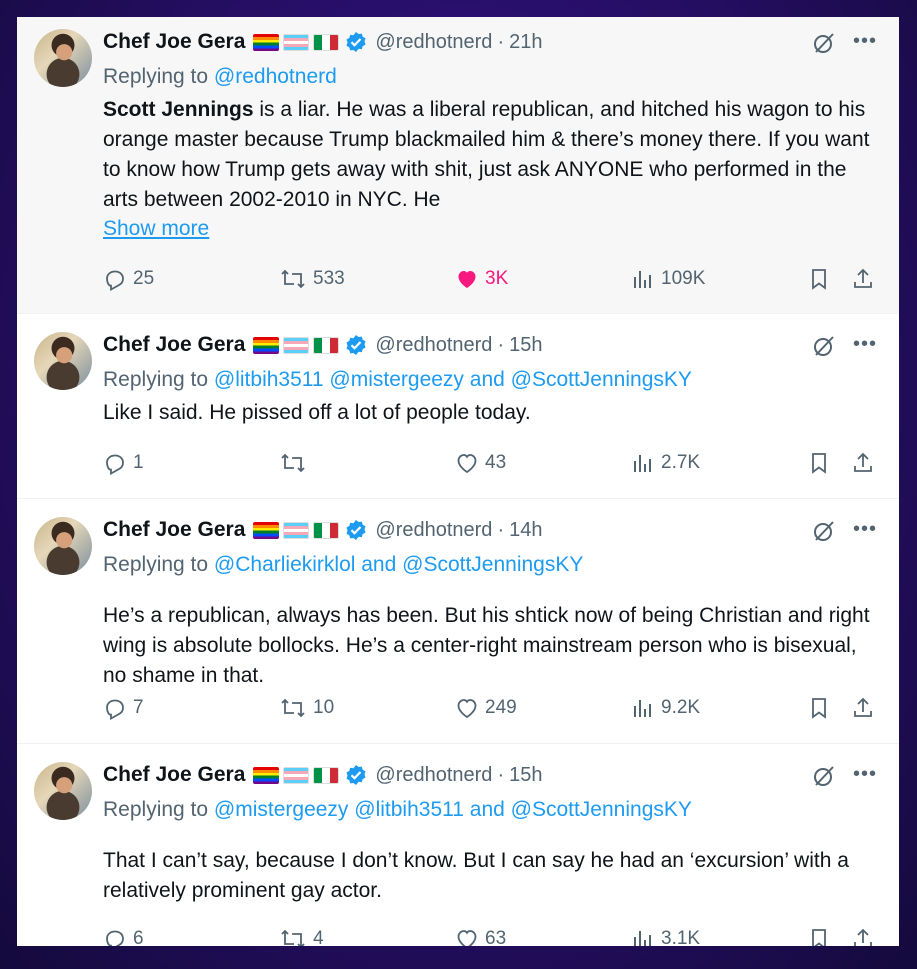 The width and height of the screenshot is (917, 969). I want to click on repost-button, so click(296, 463).